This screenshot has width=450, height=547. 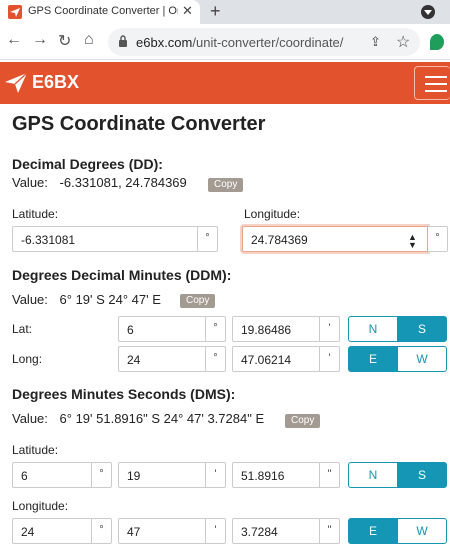 What do you see at coordinates (412, 241) in the screenshot?
I see `number-spinner-icon: ▲ ▼` at bounding box center [412, 241].